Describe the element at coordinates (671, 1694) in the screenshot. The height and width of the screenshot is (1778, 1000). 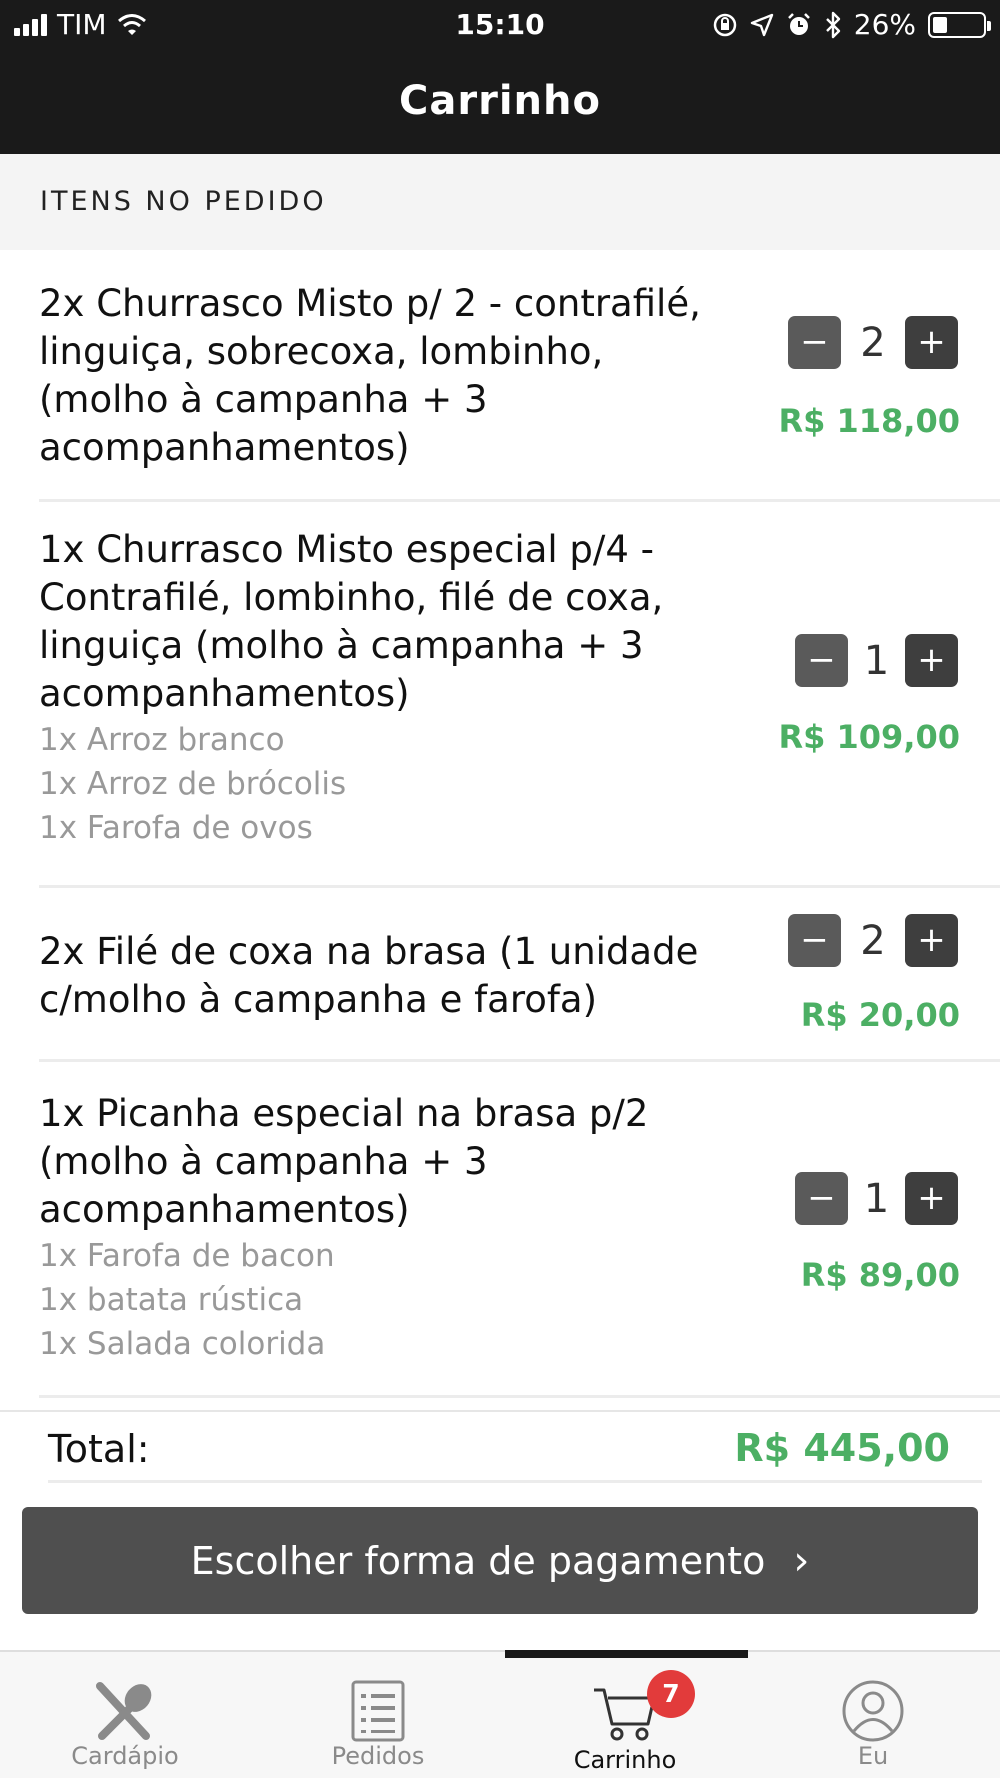
I see `cart-count-badge: 7` at that location.